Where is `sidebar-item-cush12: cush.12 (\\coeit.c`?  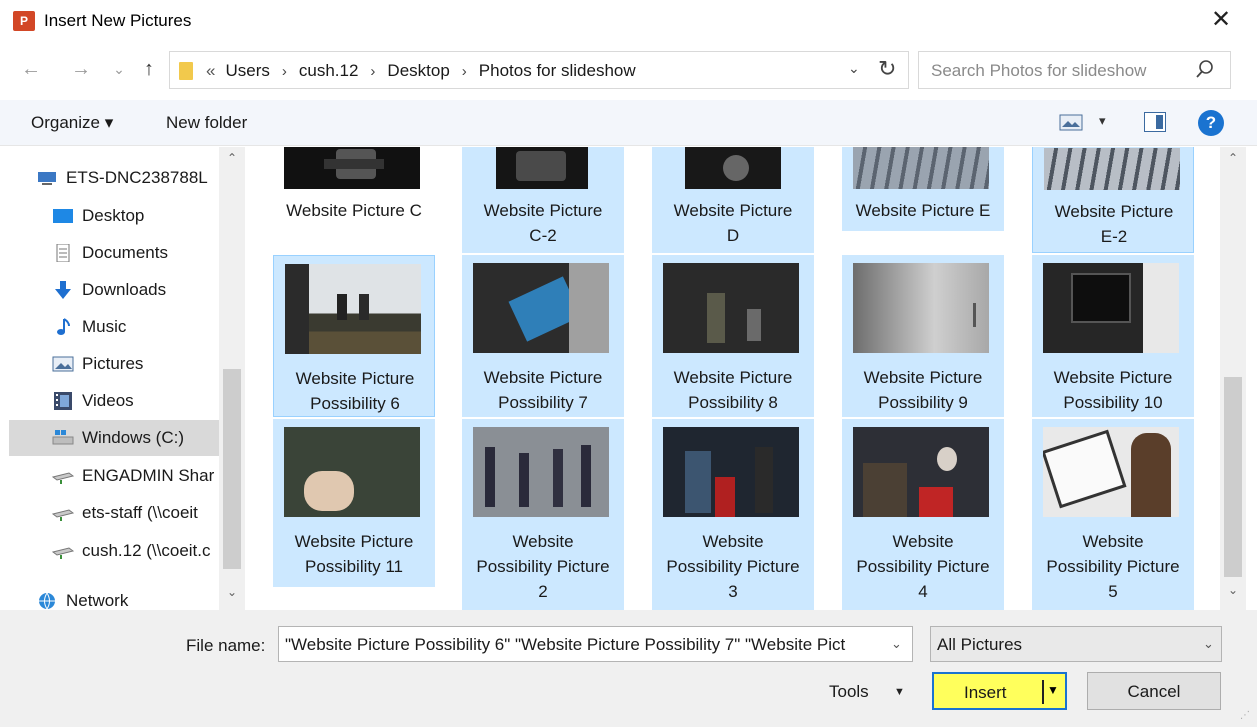
sidebar-item-cush12: cush.12 (\\coeit.c is located at coordinates (135, 551).